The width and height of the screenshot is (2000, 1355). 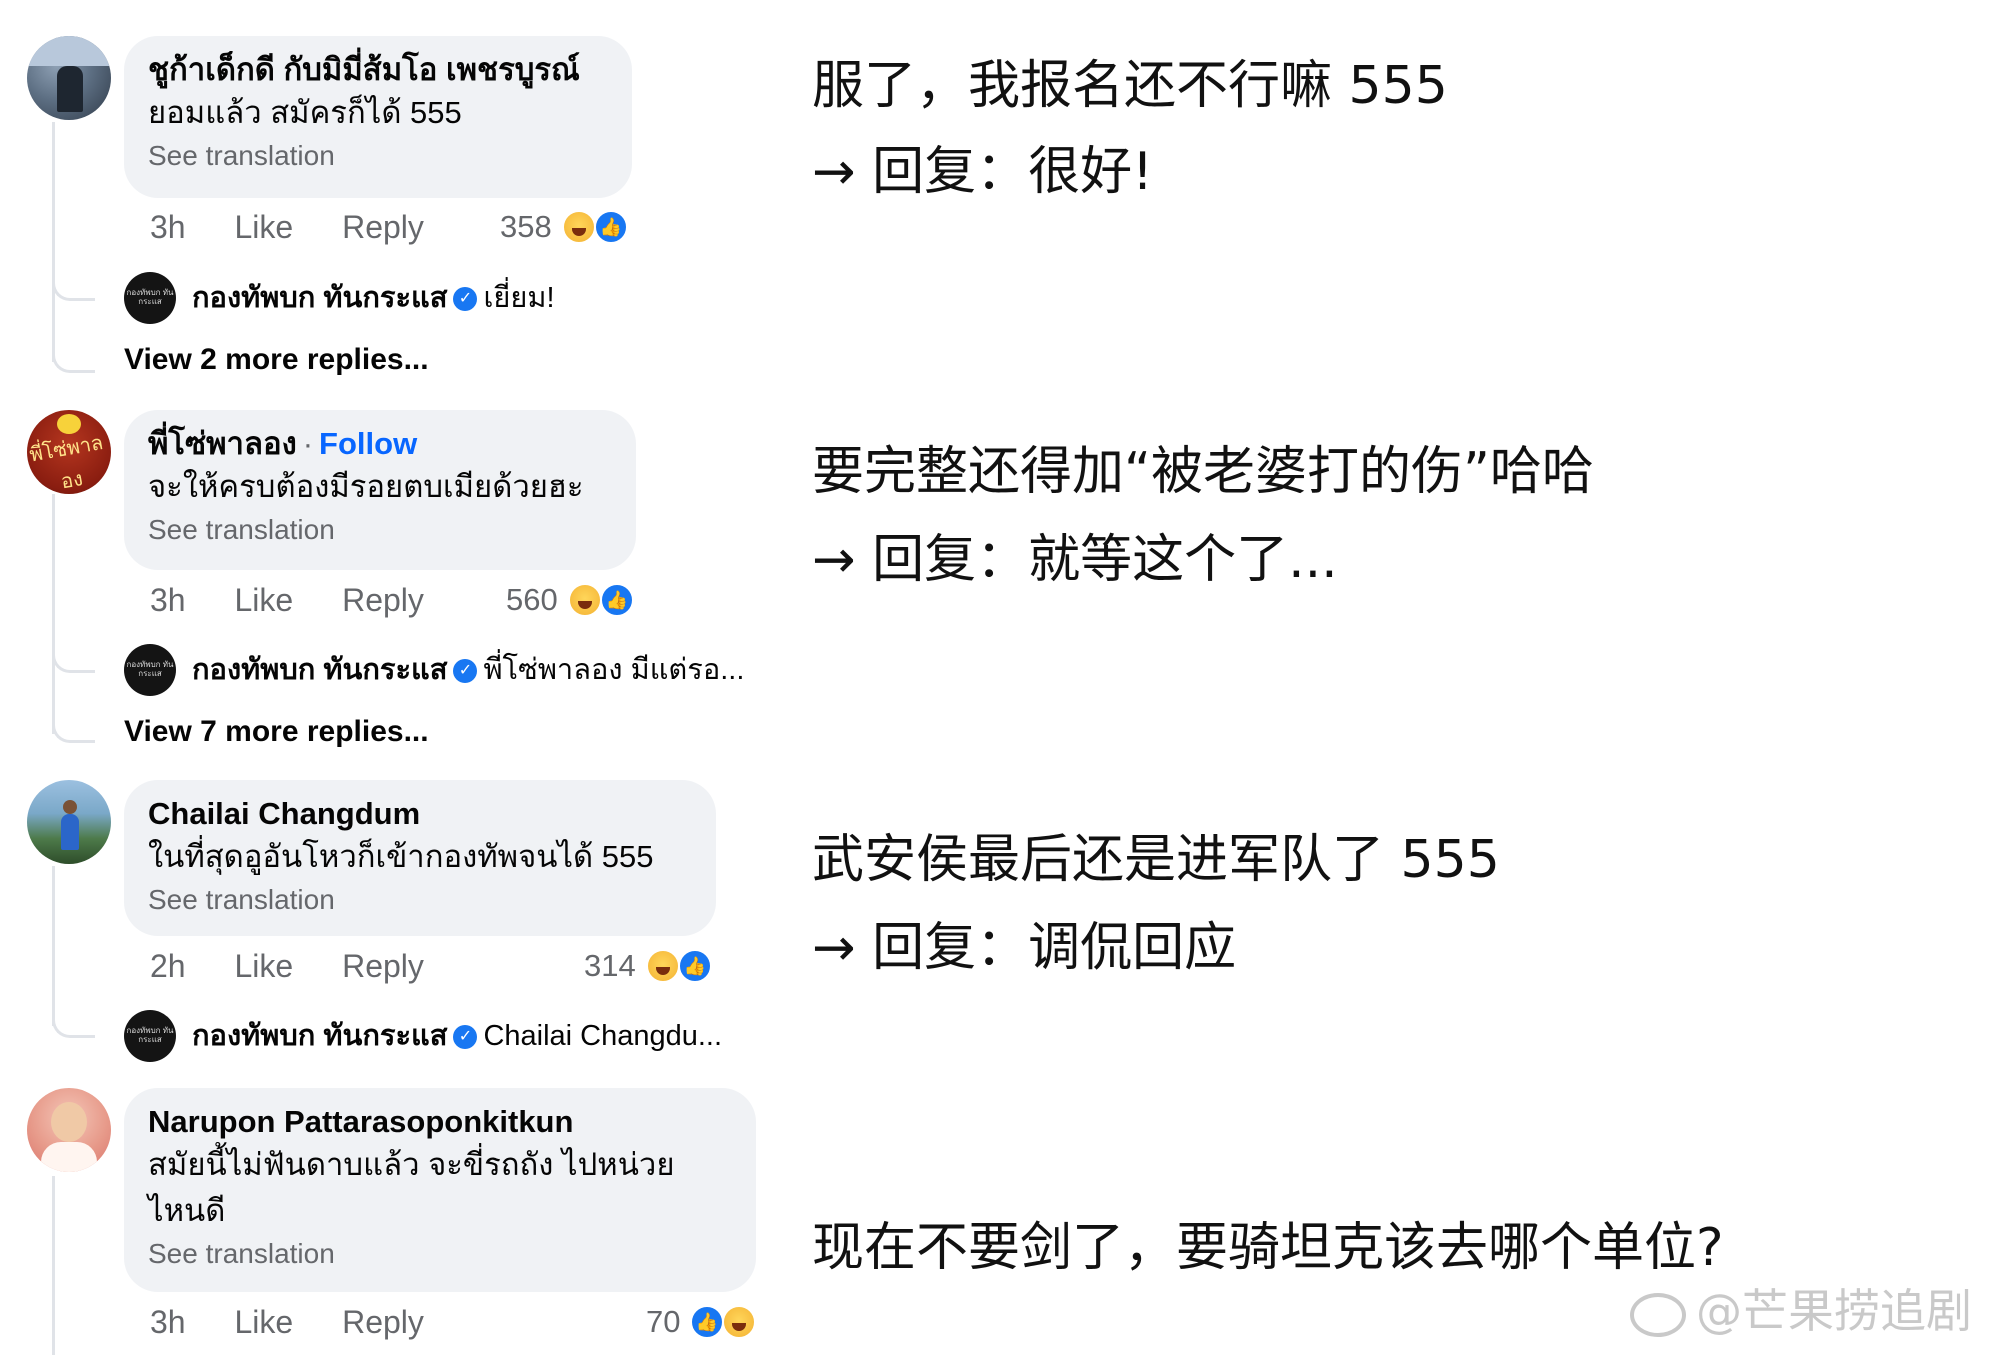 I want to click on annotation-2-line-1: 要完整还得加“被老婆打的伤”哈哈, so click(x=1203, y=472).